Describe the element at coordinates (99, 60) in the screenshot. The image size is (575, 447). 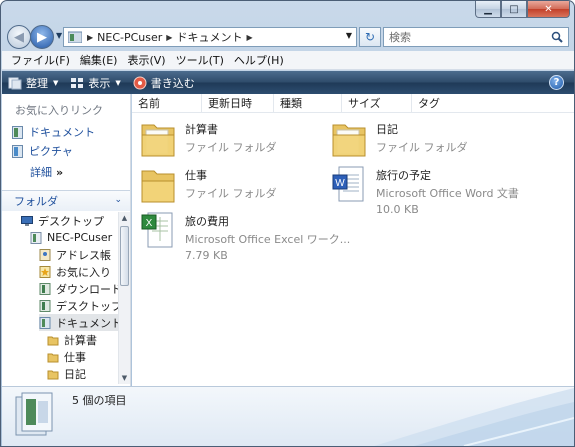
I see `menu-edit: 編集(E)` at that location.